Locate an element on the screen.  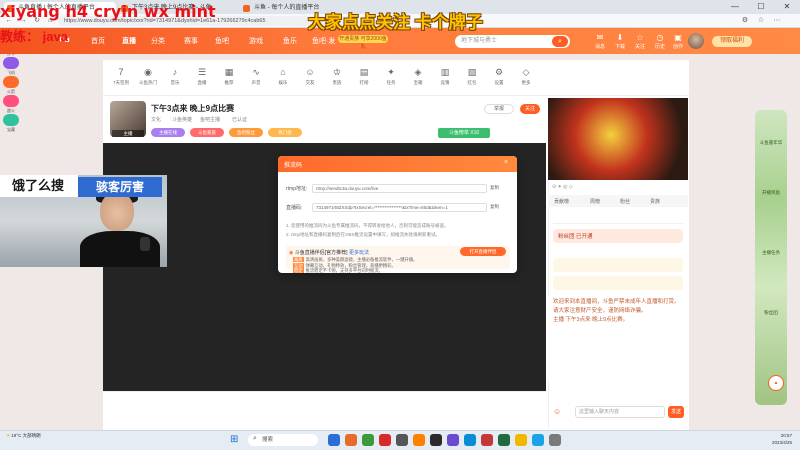
more-link: 更多玩法 is located at coordinates (359, 253).